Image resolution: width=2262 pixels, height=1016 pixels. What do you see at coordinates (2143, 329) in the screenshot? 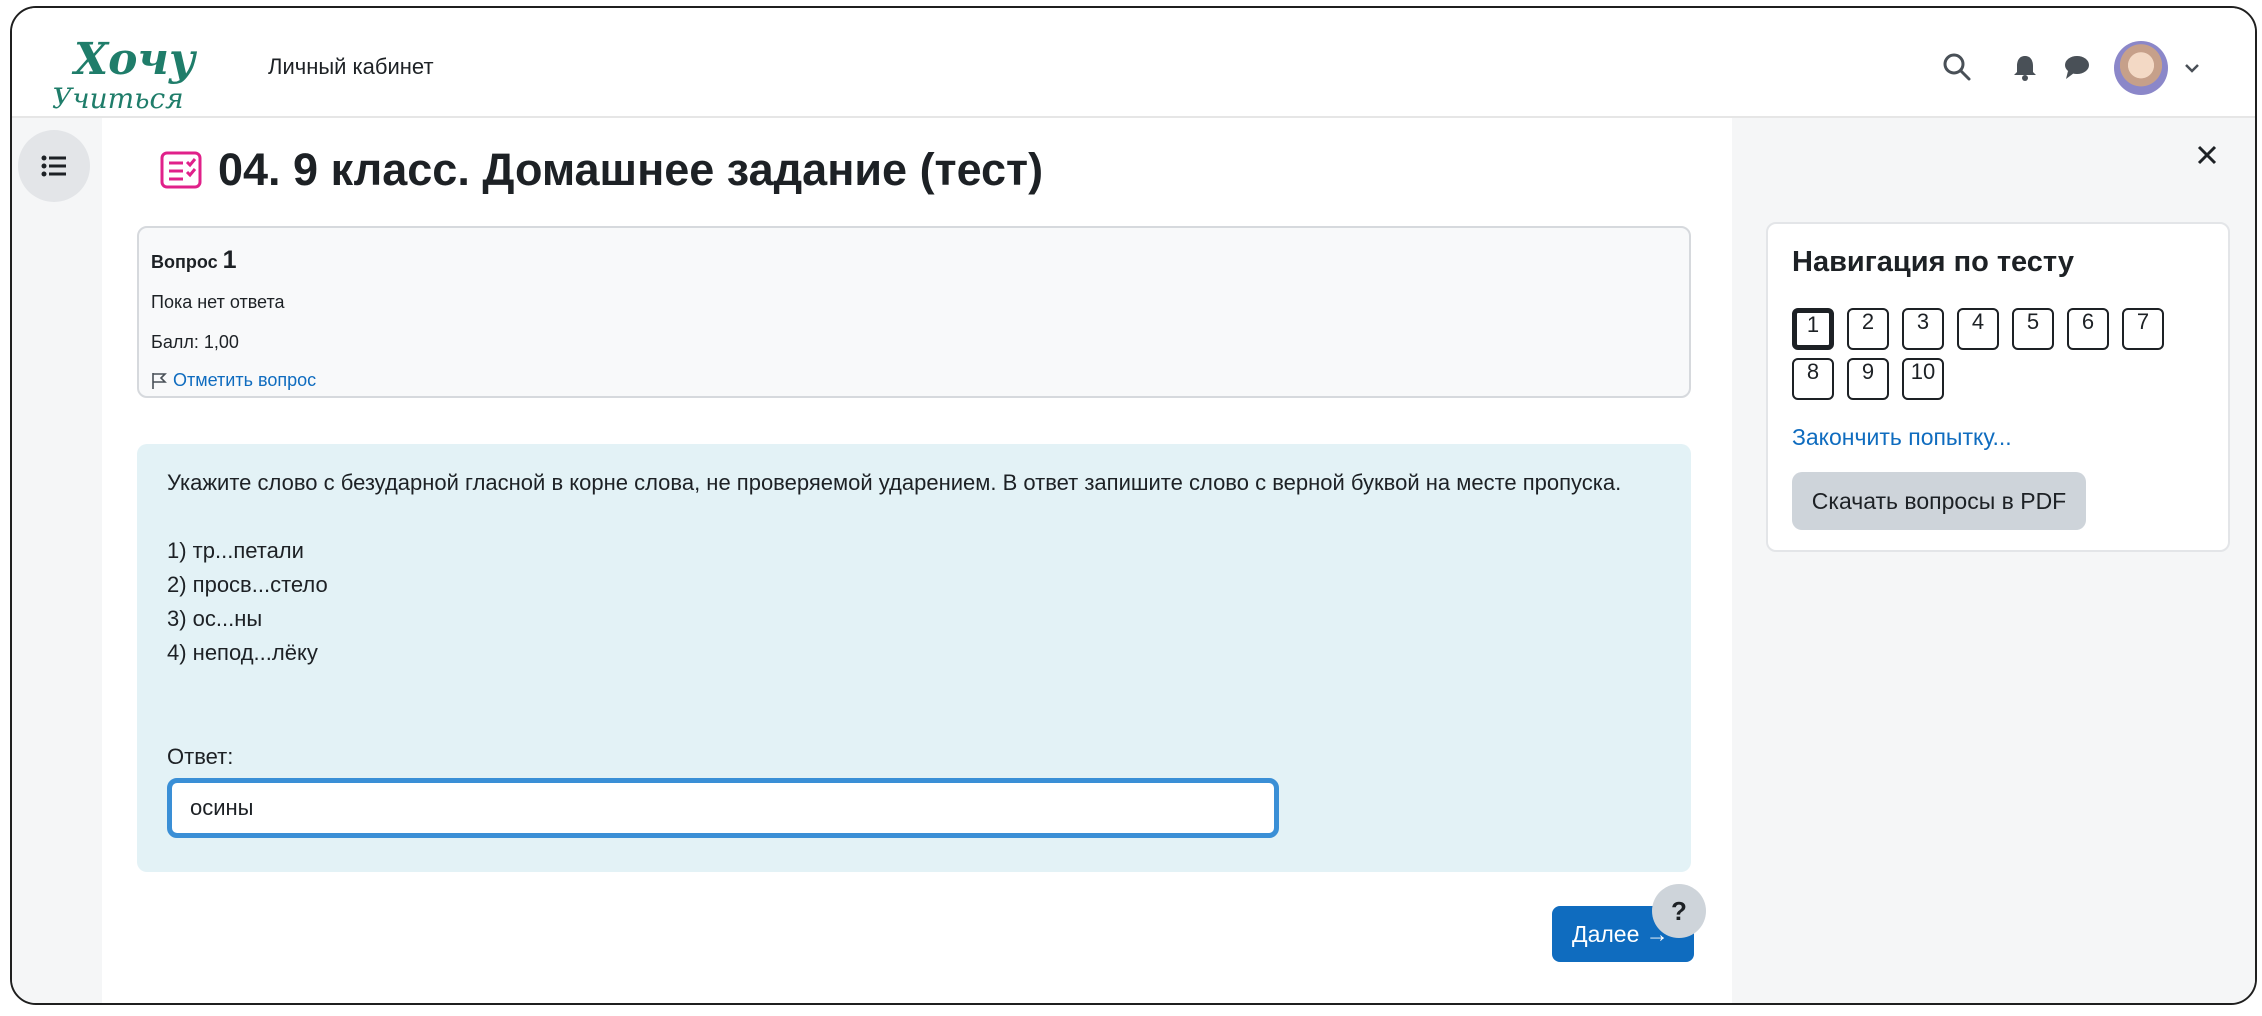
I see `nav-question-7: 7` at bounding box center [2143, 329].